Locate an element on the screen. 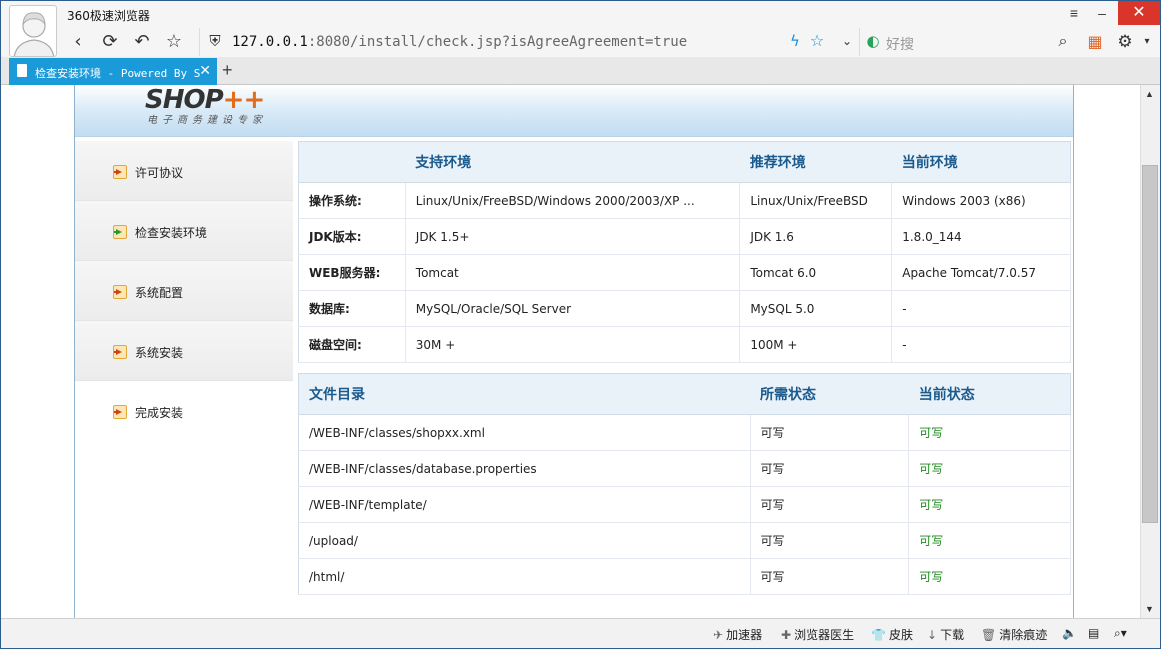 This screenshot has width=1161, height=649. step-label: 系统安装 is located at coordinates (159, 353).